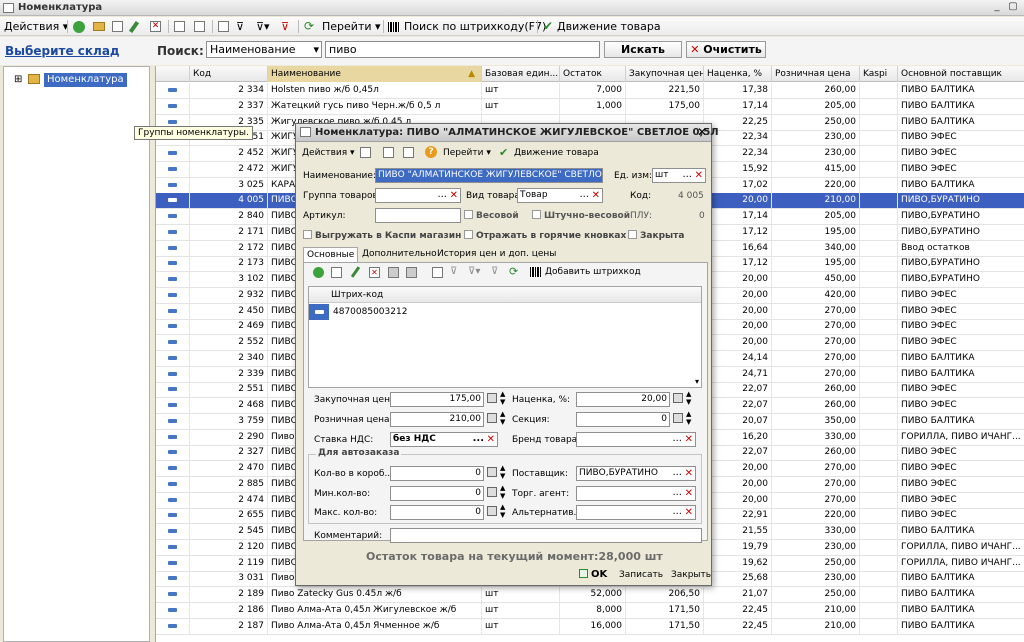  I want to click on kaspi-export-checkbox: Выгружать в Каспи магазин, so click(382, 235).